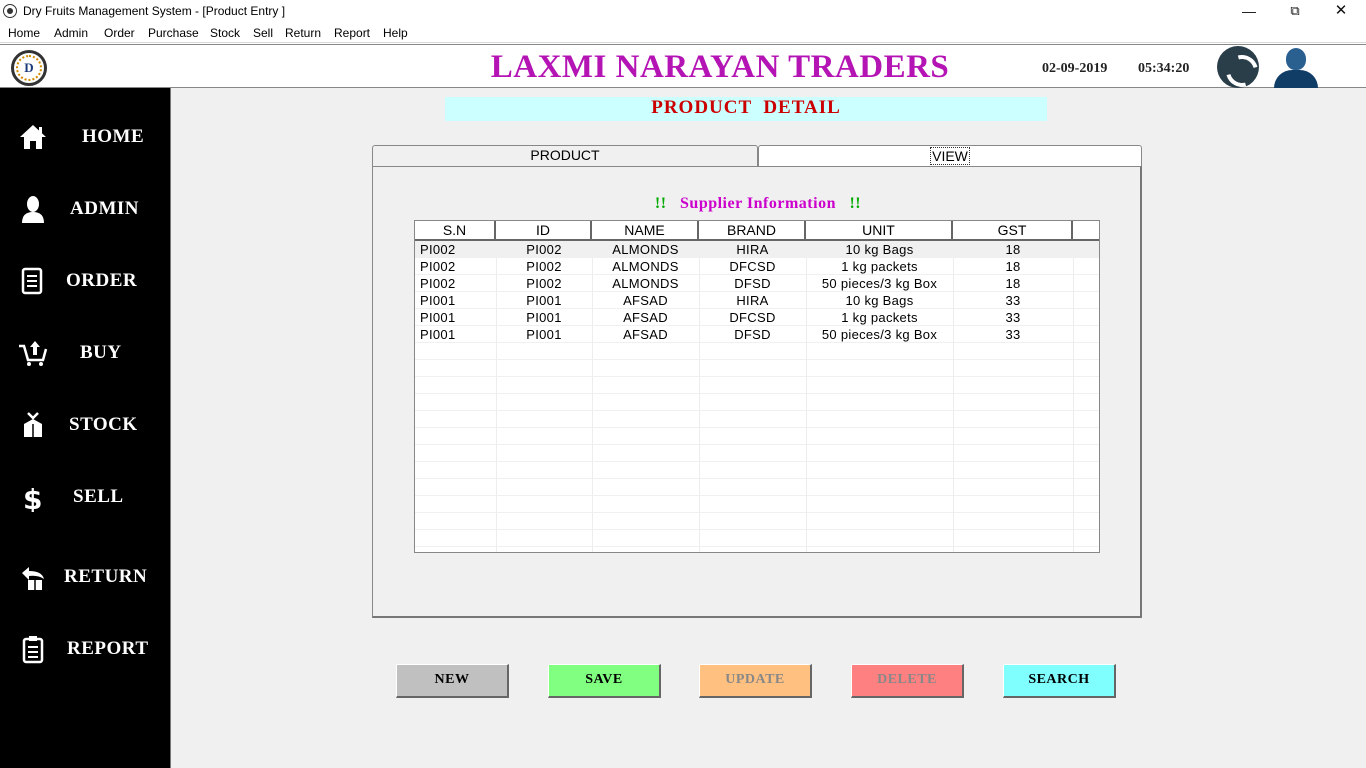 The width and height of the screenshot is (1366, 768). Describe the element at coordinates (104, 208) in the screenshot. I see `sidebar-label-admin: ADMIN` at that location.